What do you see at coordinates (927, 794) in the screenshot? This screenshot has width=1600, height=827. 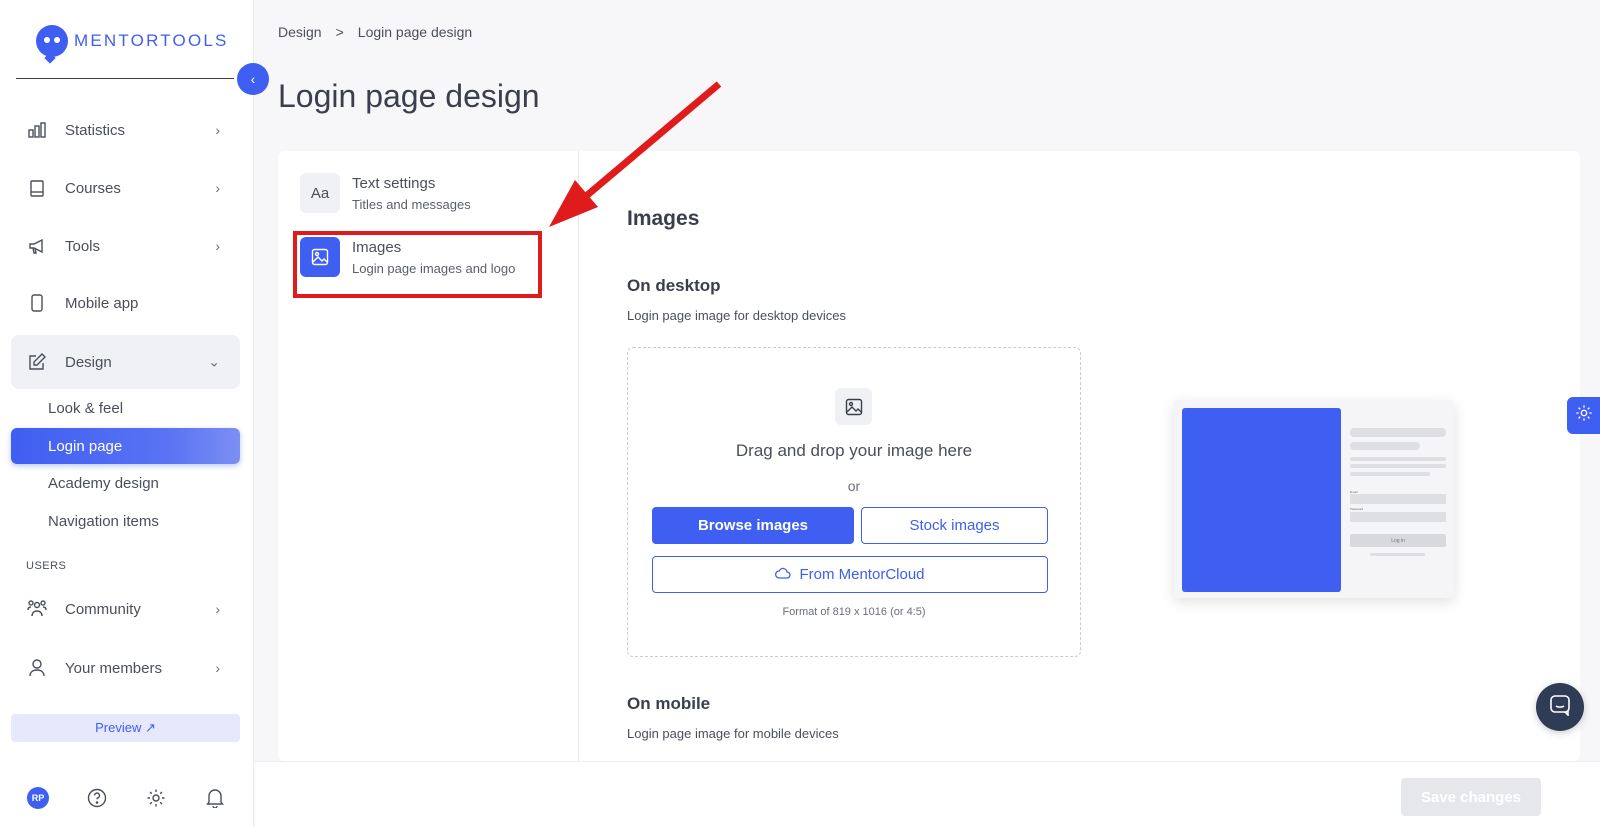 I see `footer-bar` at bounding box center [927, 794].